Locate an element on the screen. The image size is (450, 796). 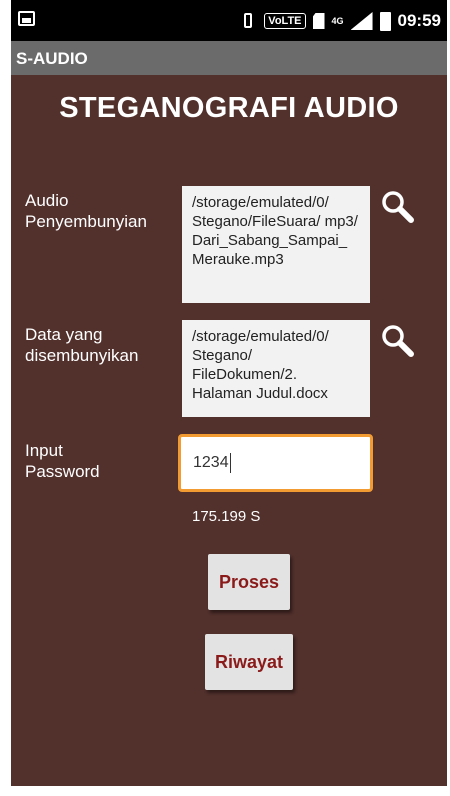
sim-card-icon is located at coordinates (318, 21).